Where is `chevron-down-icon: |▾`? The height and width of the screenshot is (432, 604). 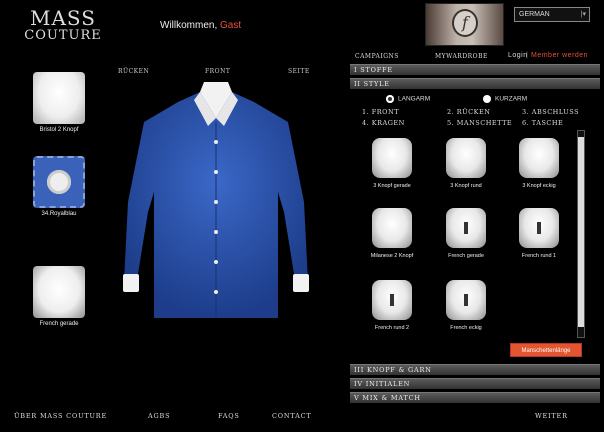
chevron-down-icon: |▾ is located at coordinates (583, 14).